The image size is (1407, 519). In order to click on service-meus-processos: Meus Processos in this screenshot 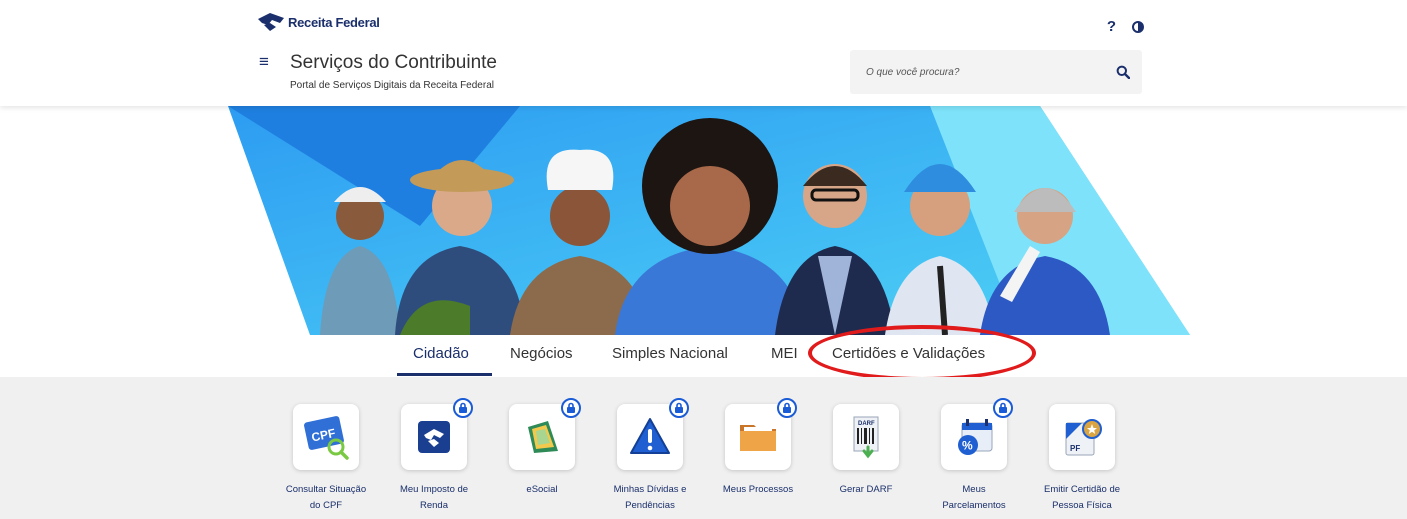, I will do `click(758, 448)`.